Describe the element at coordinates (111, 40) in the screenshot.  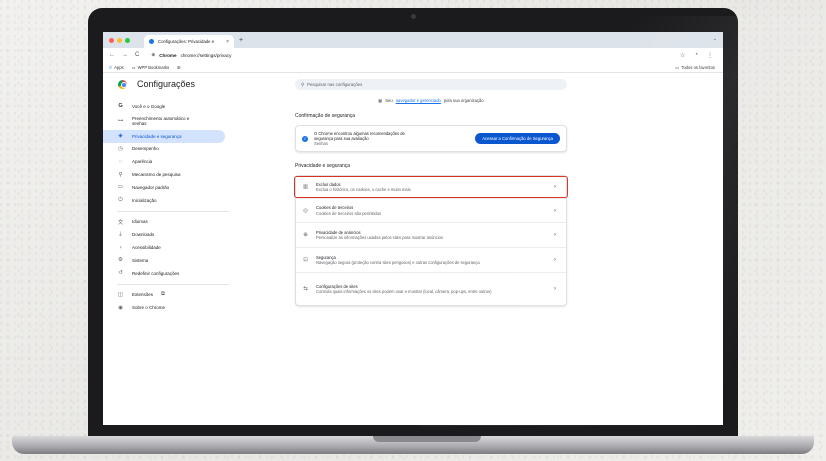
I see `close-window-button` at that location.